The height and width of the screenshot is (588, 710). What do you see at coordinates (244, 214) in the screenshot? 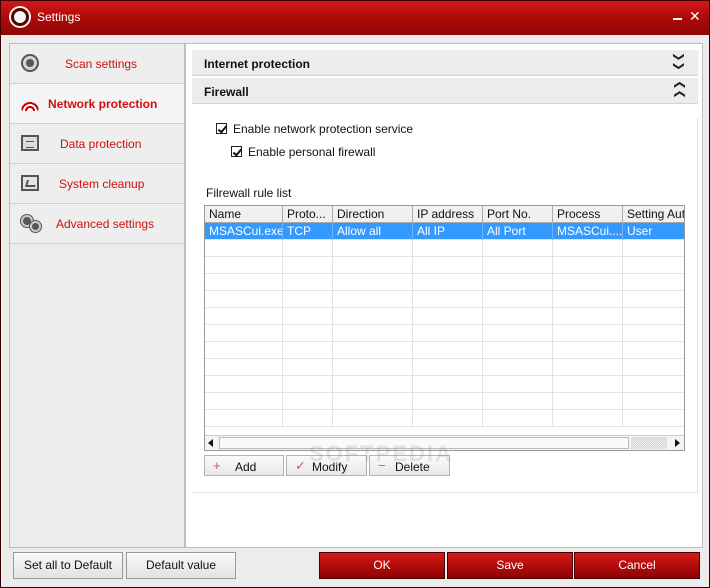
I see `column-header-name: Name` at bounding box center [244, 214].